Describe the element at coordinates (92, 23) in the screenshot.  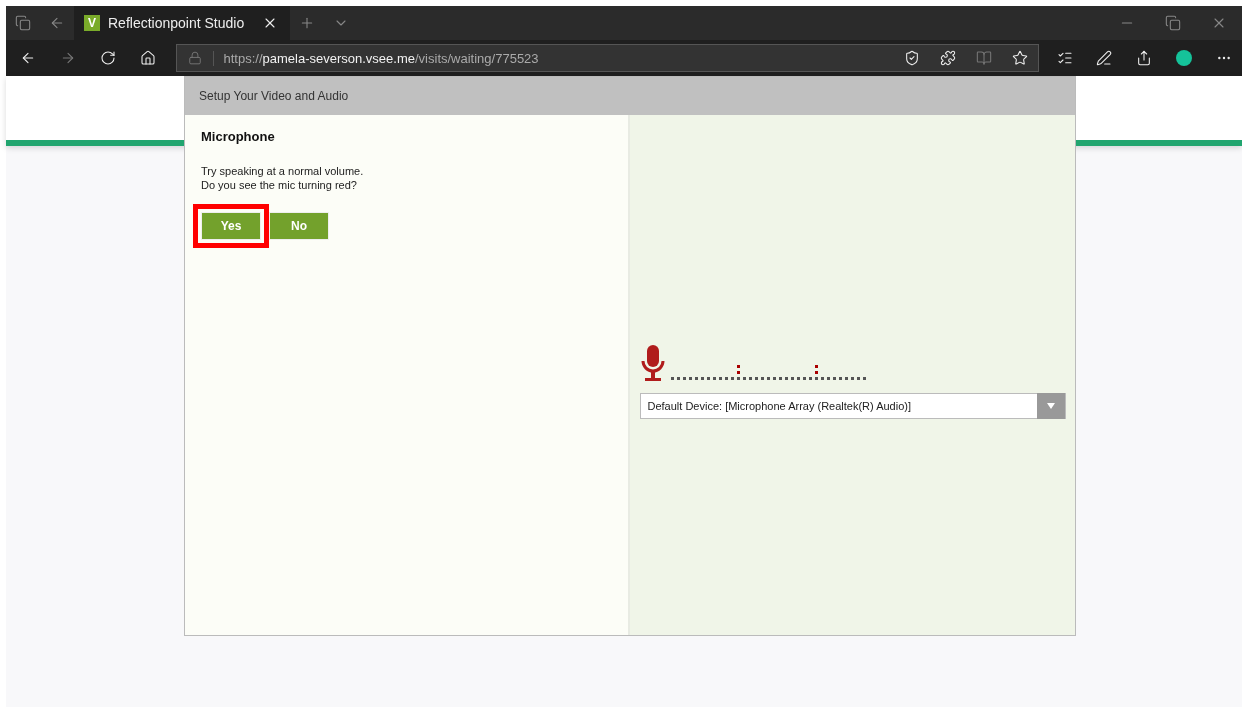
I see `favicon: V` at that location.